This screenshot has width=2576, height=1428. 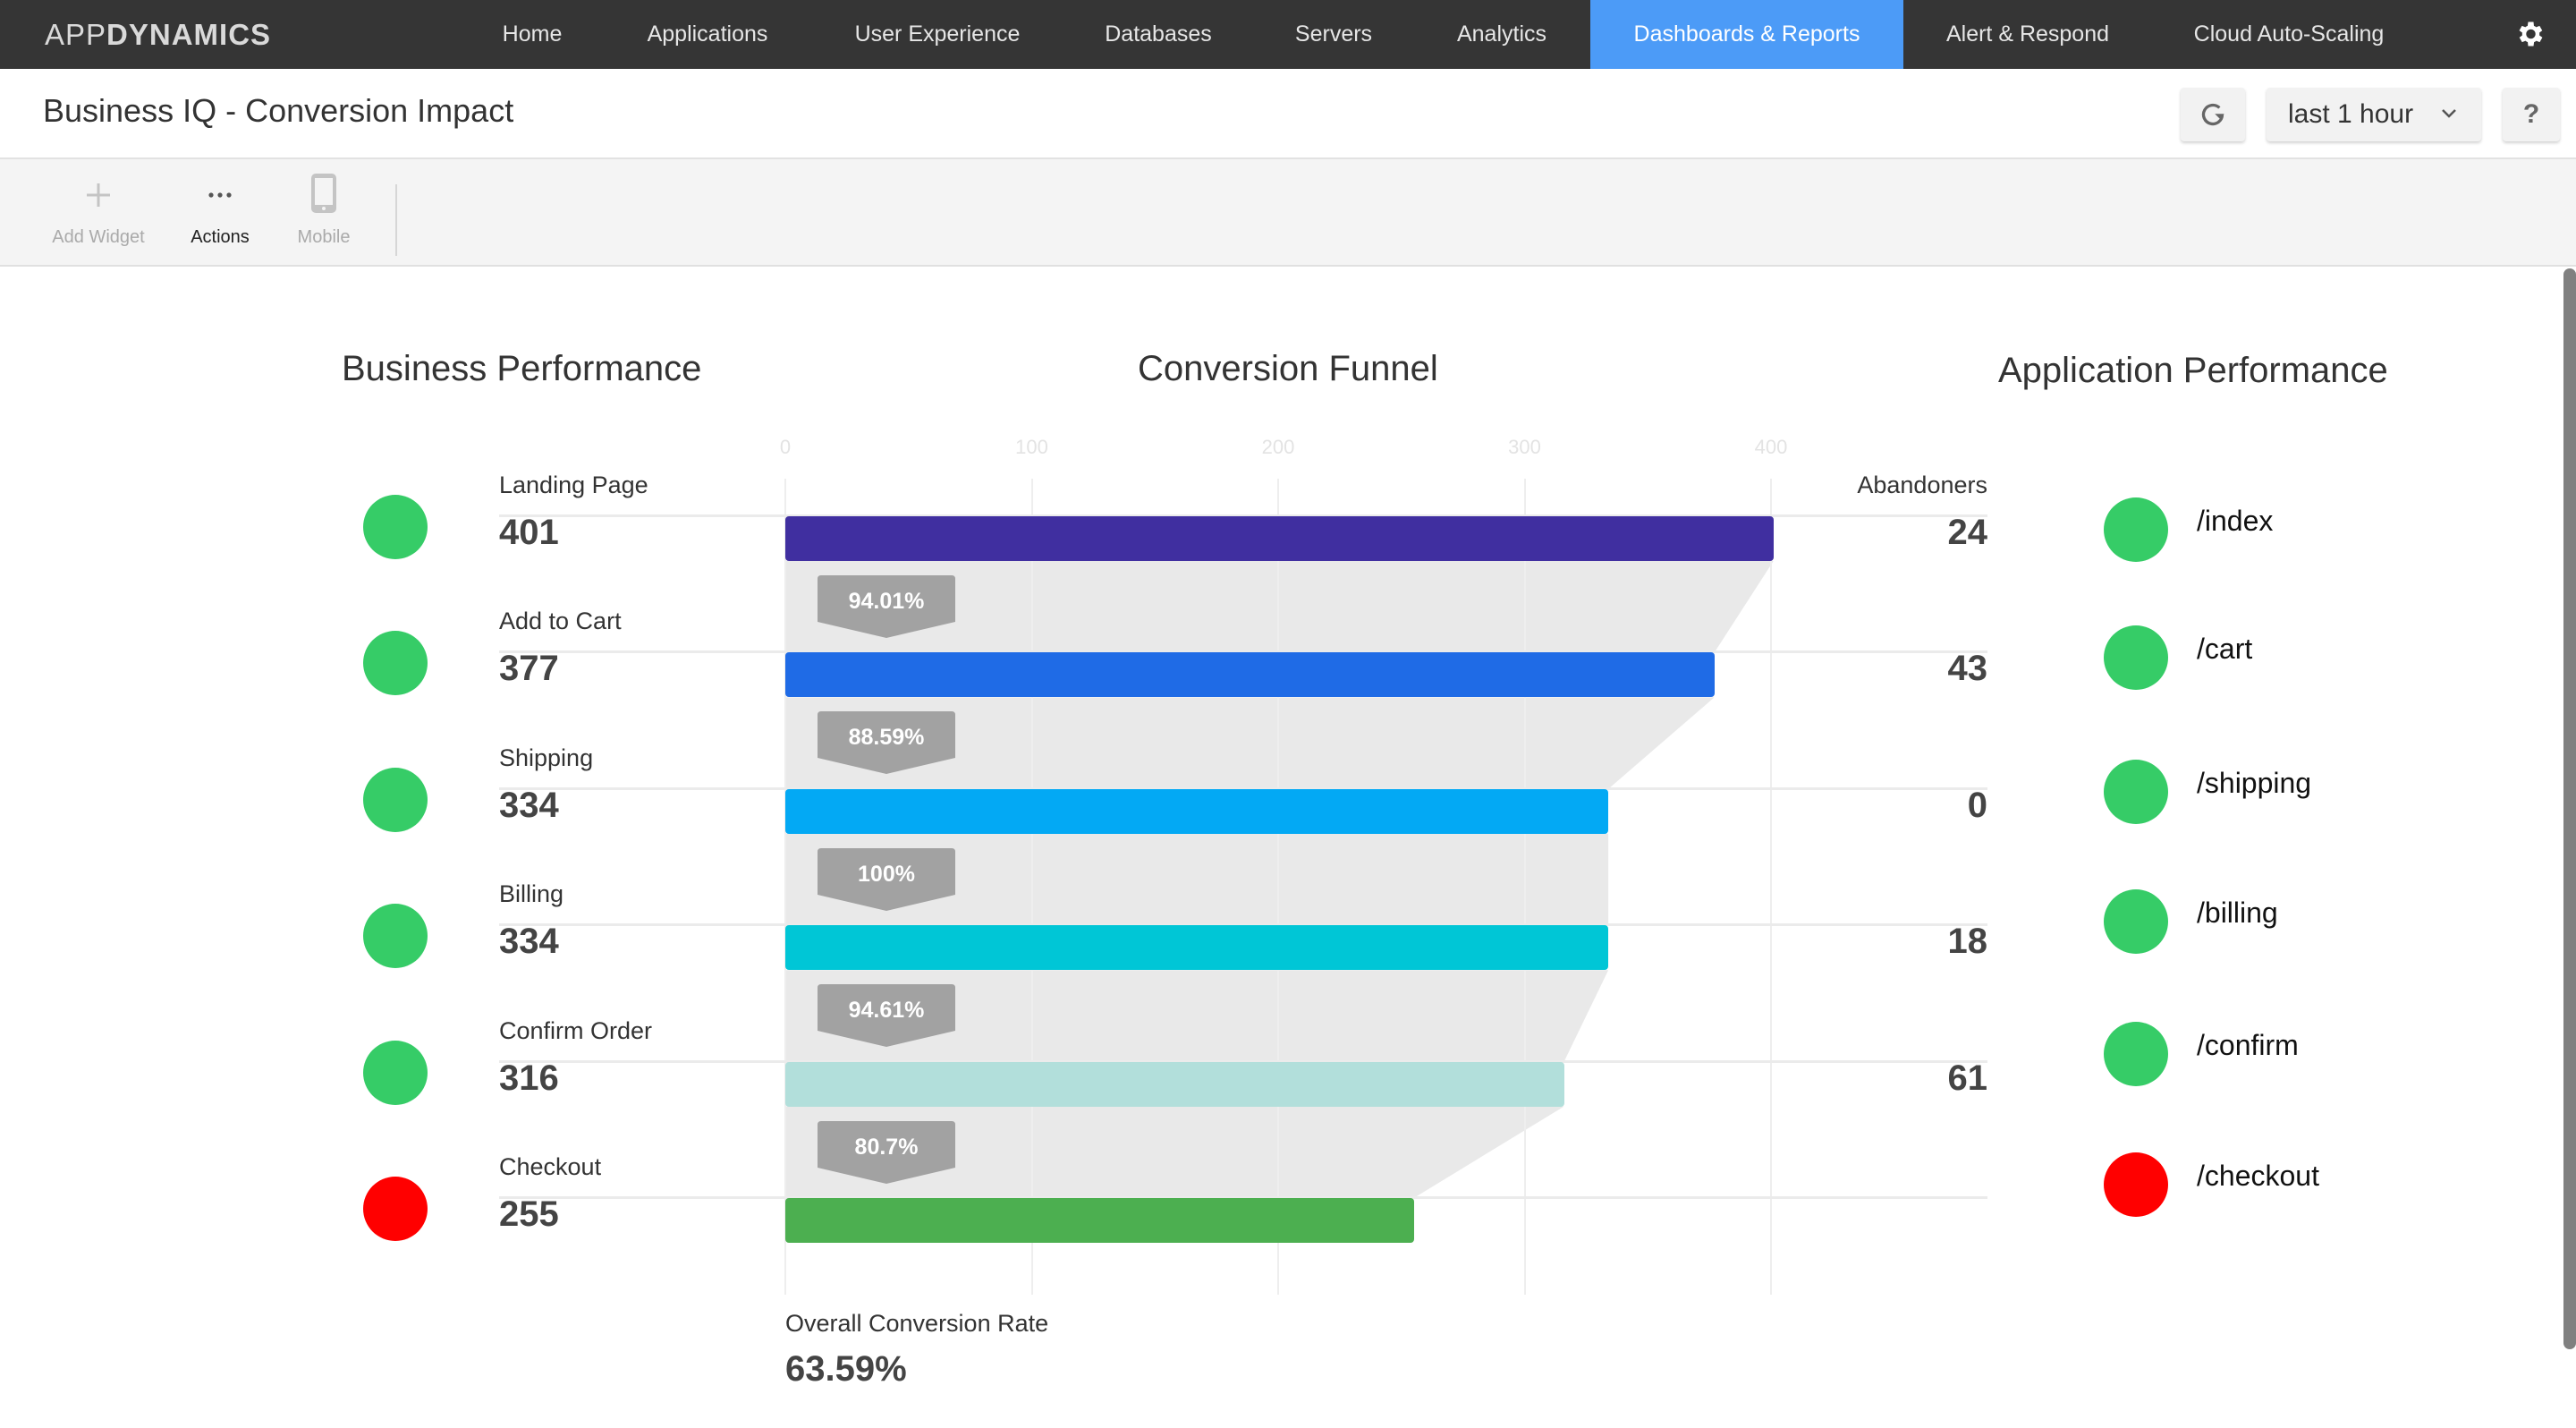 I want to click on business-performance-title: Business Performance, so click(x=522, y=368).